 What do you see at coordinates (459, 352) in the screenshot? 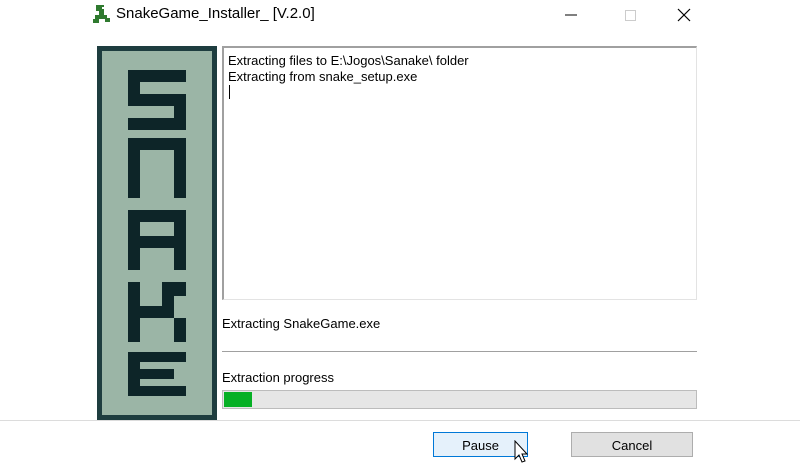
I see `divider` at bounding box center [459, 352].